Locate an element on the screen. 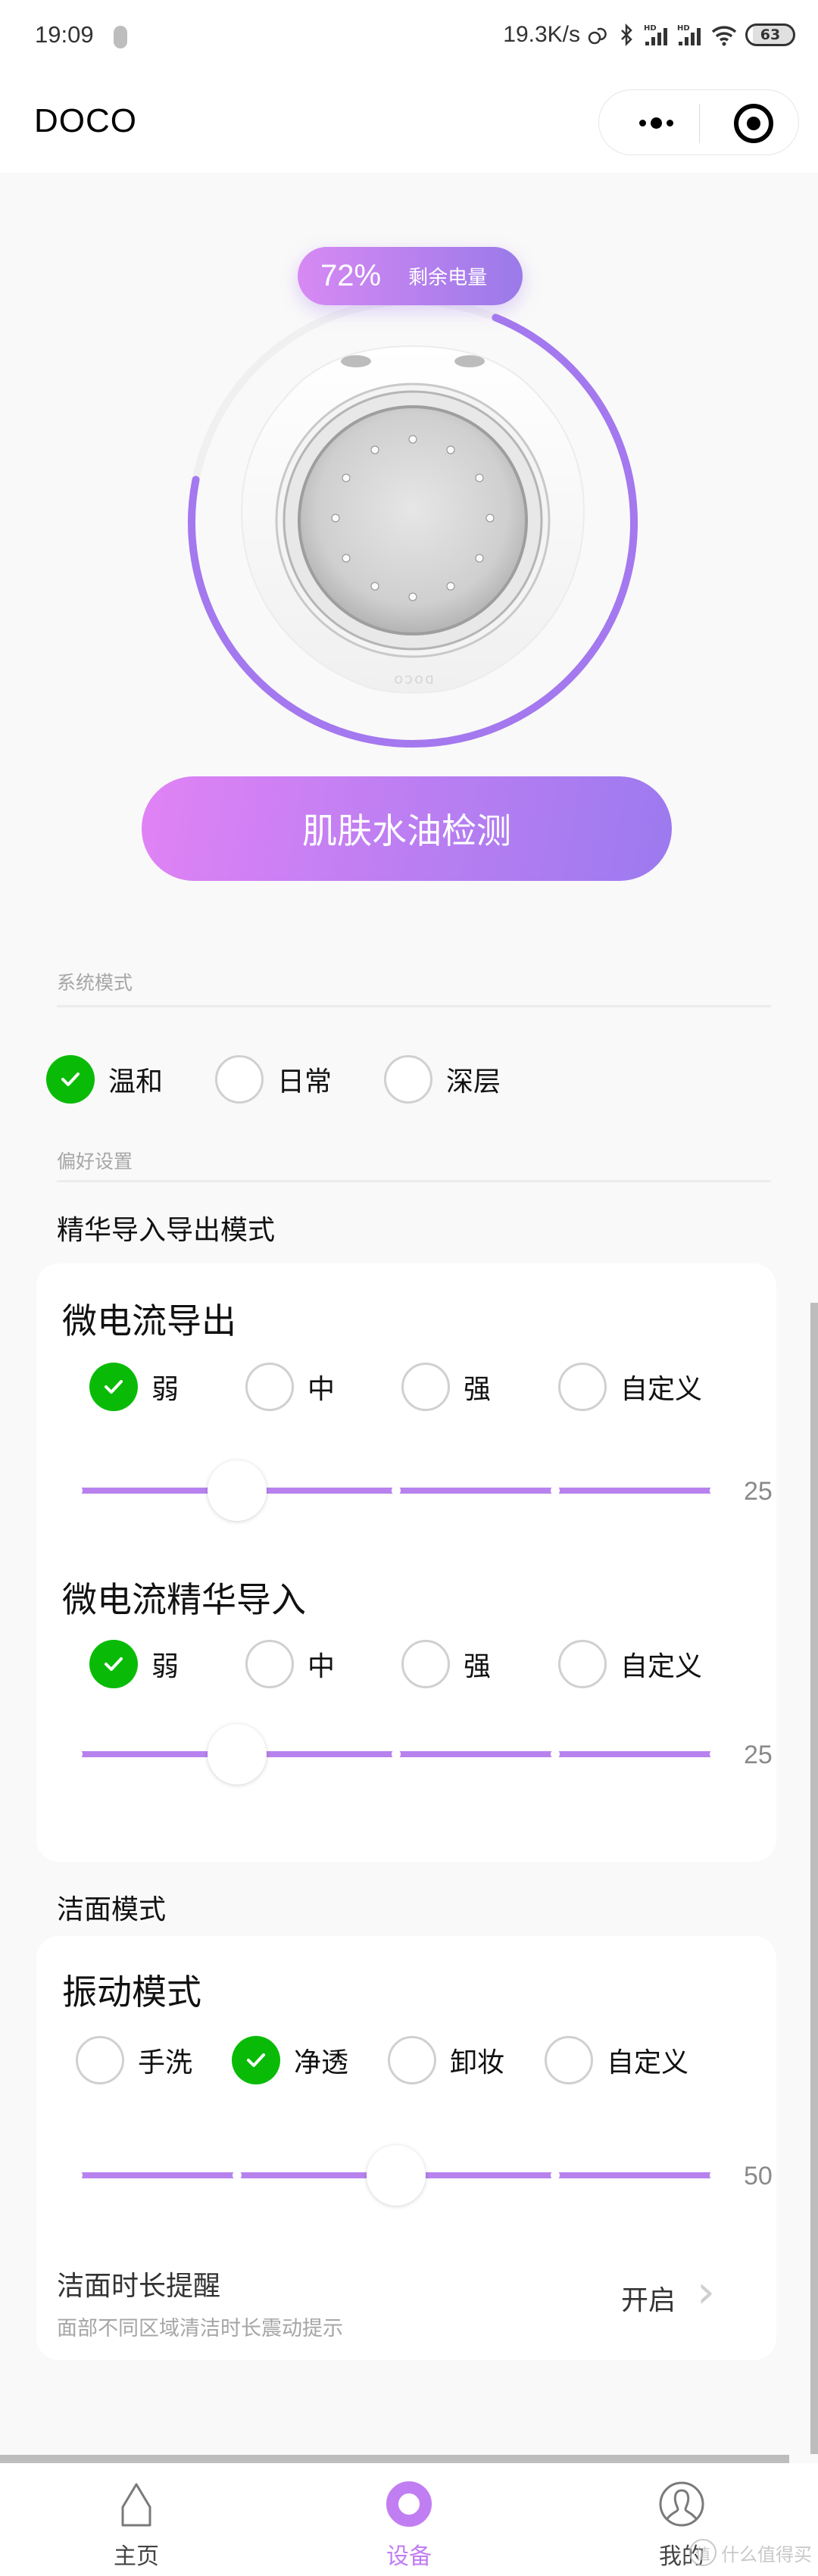 Image resolution: width=818 pixels, height=2576 pixels. device-logo: DOCO is located at coordinates (413, 679).